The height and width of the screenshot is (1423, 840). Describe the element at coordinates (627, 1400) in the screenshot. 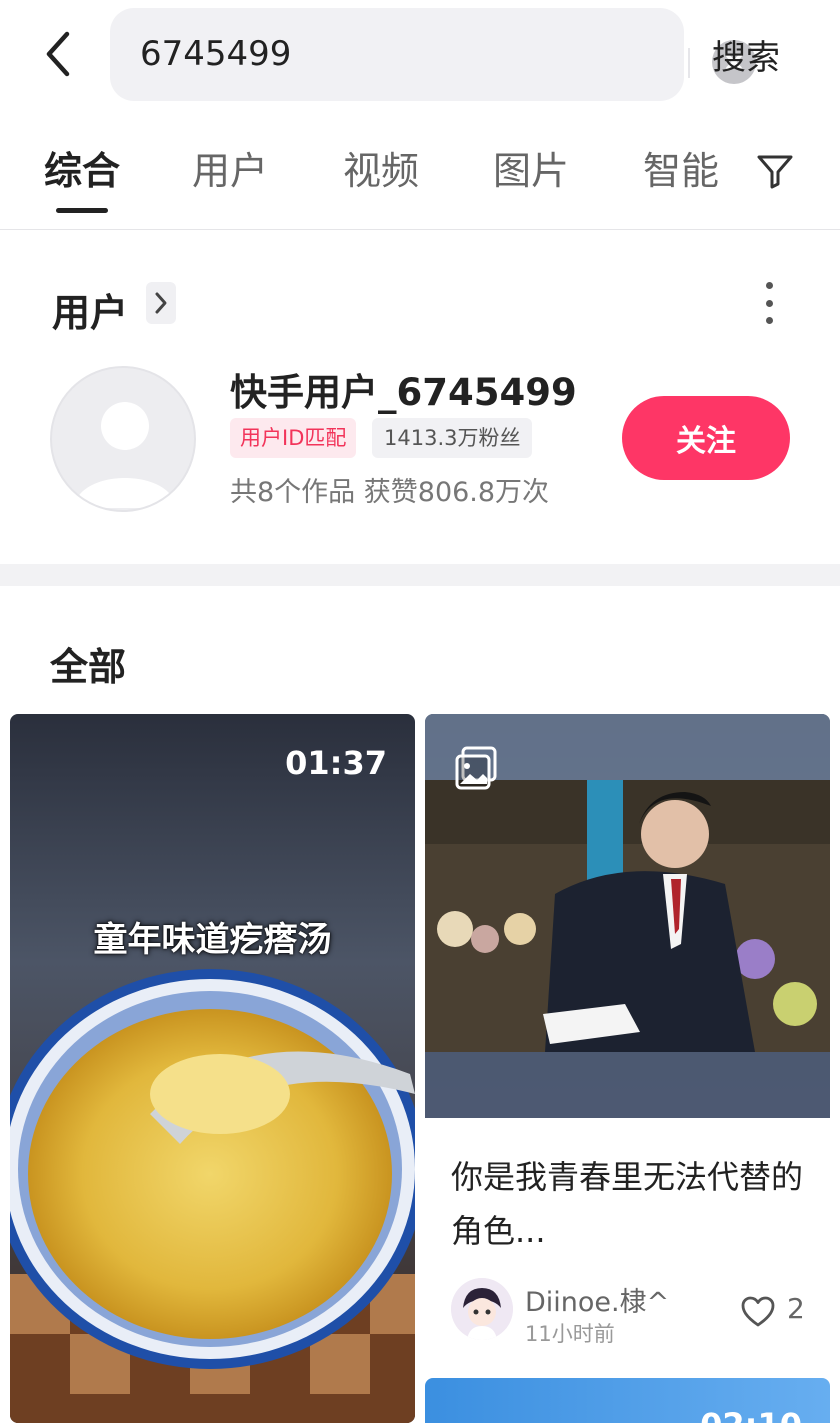

I see `video-card: 02:10` at that location.